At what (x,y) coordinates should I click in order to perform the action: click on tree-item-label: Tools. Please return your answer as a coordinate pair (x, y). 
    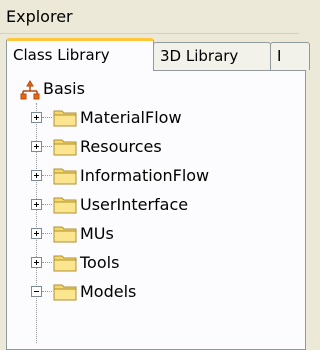
    Looking at the image, I should click on (100, 262).